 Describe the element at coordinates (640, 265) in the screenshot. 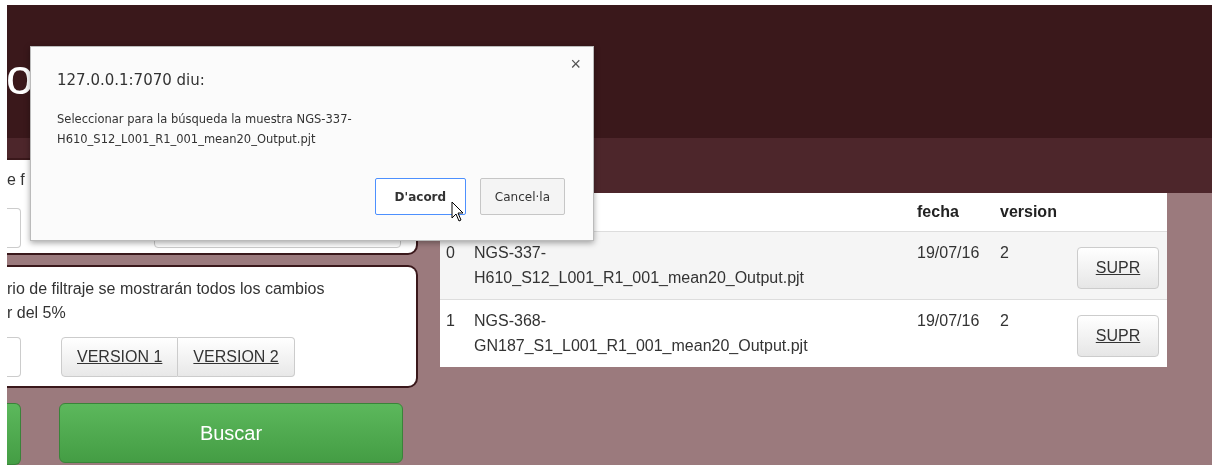

I see `table-cell-text: NGS-337- H610_S12_L001_R1_001_mean20_Output.pjt` at that location.